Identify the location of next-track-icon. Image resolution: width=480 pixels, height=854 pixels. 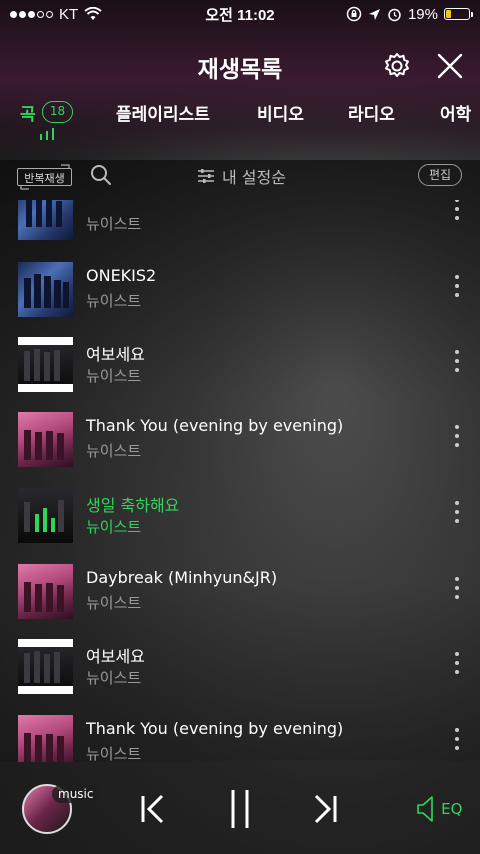
(325, 809).